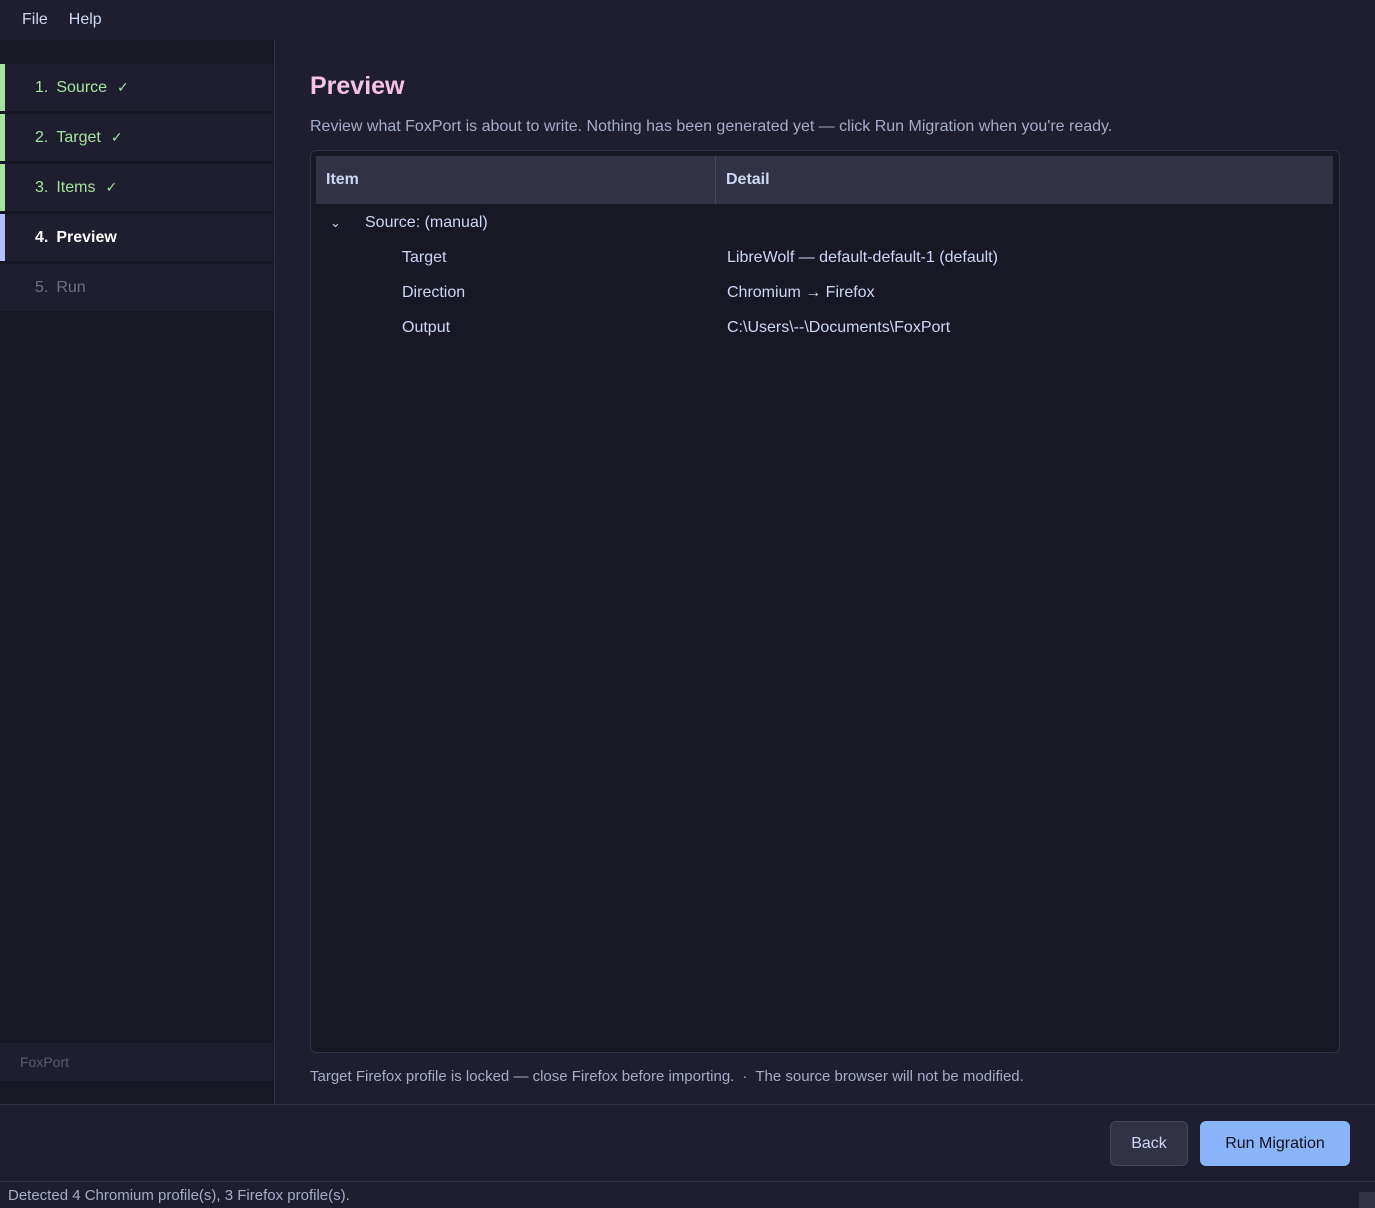  I want to click on step-number: 2., so click(42, 137).